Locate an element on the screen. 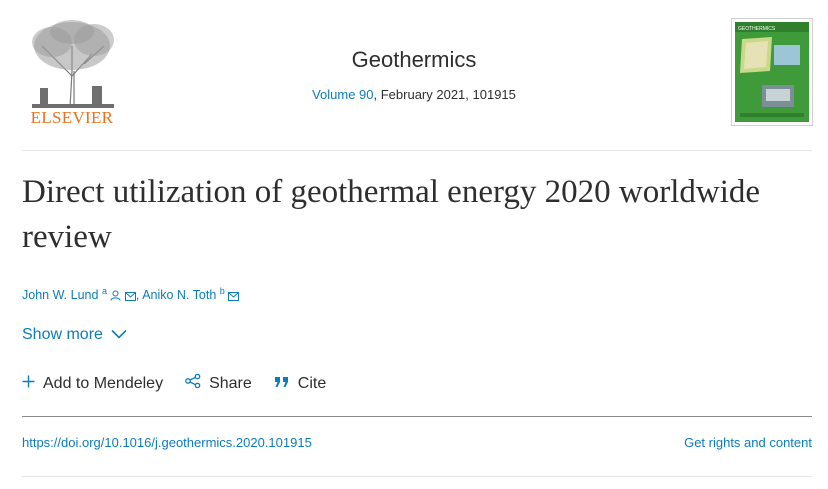 The image size is (828, 489). share-icon is located at coordinates (193, 383).